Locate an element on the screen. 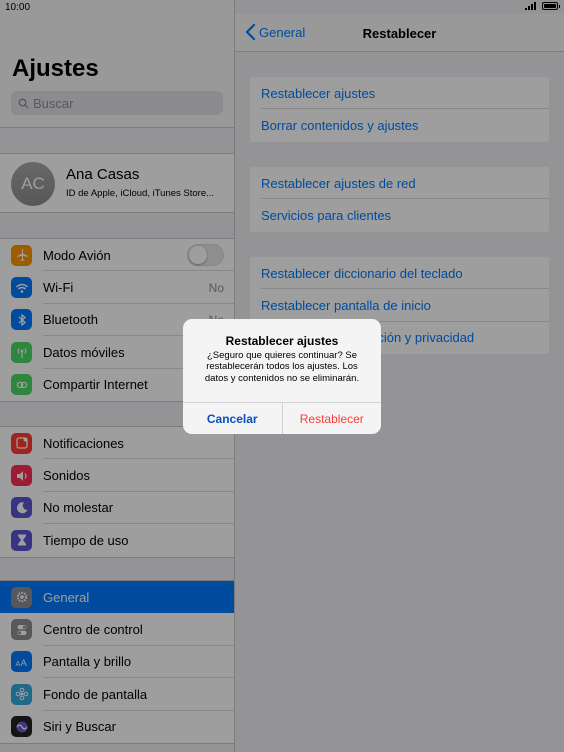 The height and width of the screenshot is (752, 564). confirm-reset-button: Restablecer is located at coordinates (332, 418).